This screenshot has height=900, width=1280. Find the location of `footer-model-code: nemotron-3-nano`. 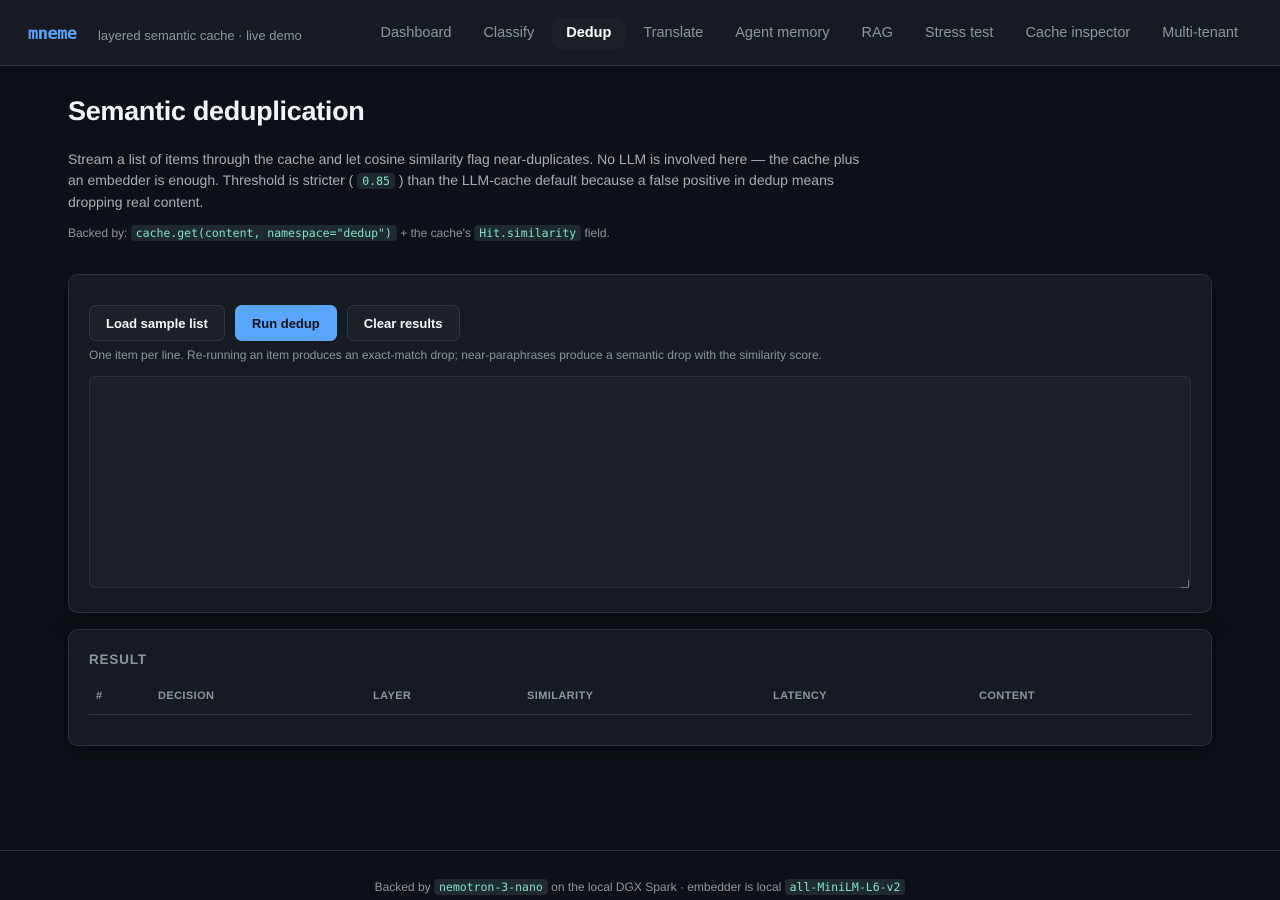

footer-model-code: nemotron-3-nano is located at coordinates (490, 887).